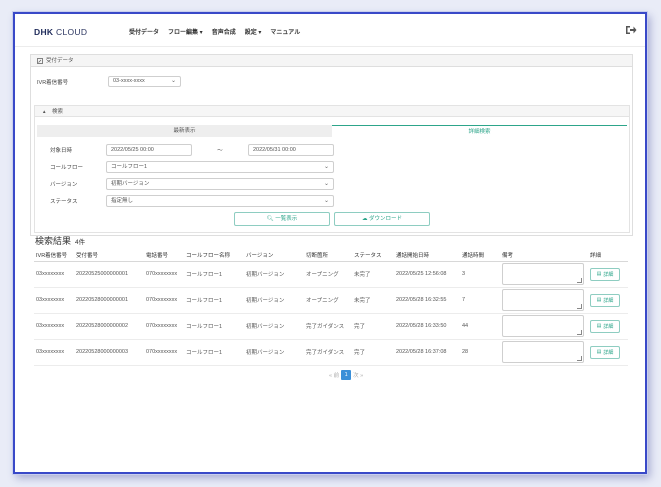 Image resolution: width=661 pixels, height=487 pixels. I want to click on col-version: バージョン, so click(274, 256).